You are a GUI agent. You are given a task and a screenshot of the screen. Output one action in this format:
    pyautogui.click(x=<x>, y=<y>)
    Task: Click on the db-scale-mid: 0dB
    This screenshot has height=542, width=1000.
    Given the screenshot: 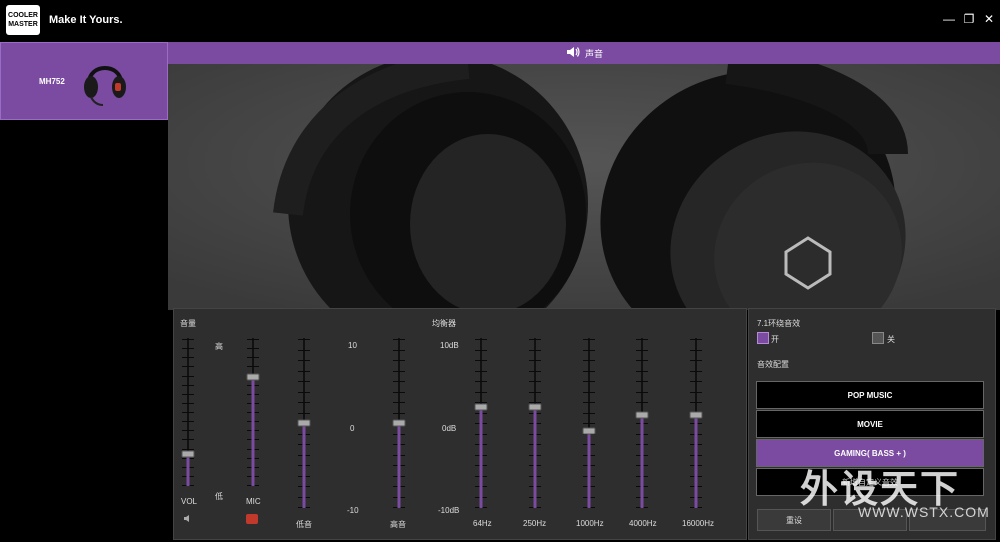 What is the action you would take?
    pyautogui.click(x=449, y=428)
    